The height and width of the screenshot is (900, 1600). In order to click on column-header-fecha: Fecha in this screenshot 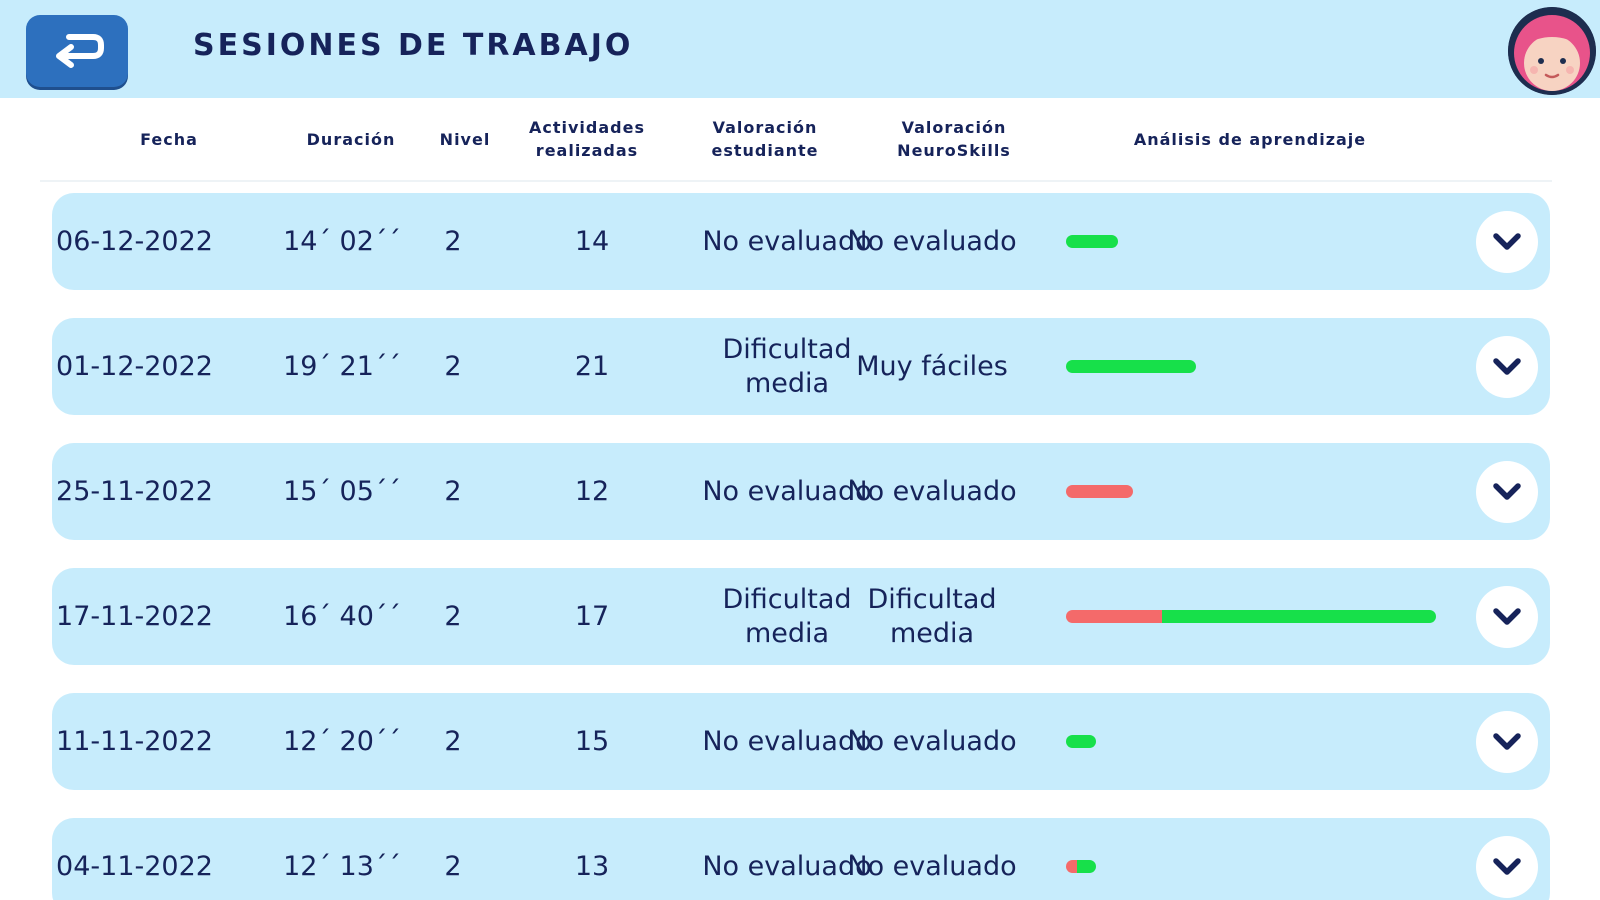, I will do `click(169, 139)`.